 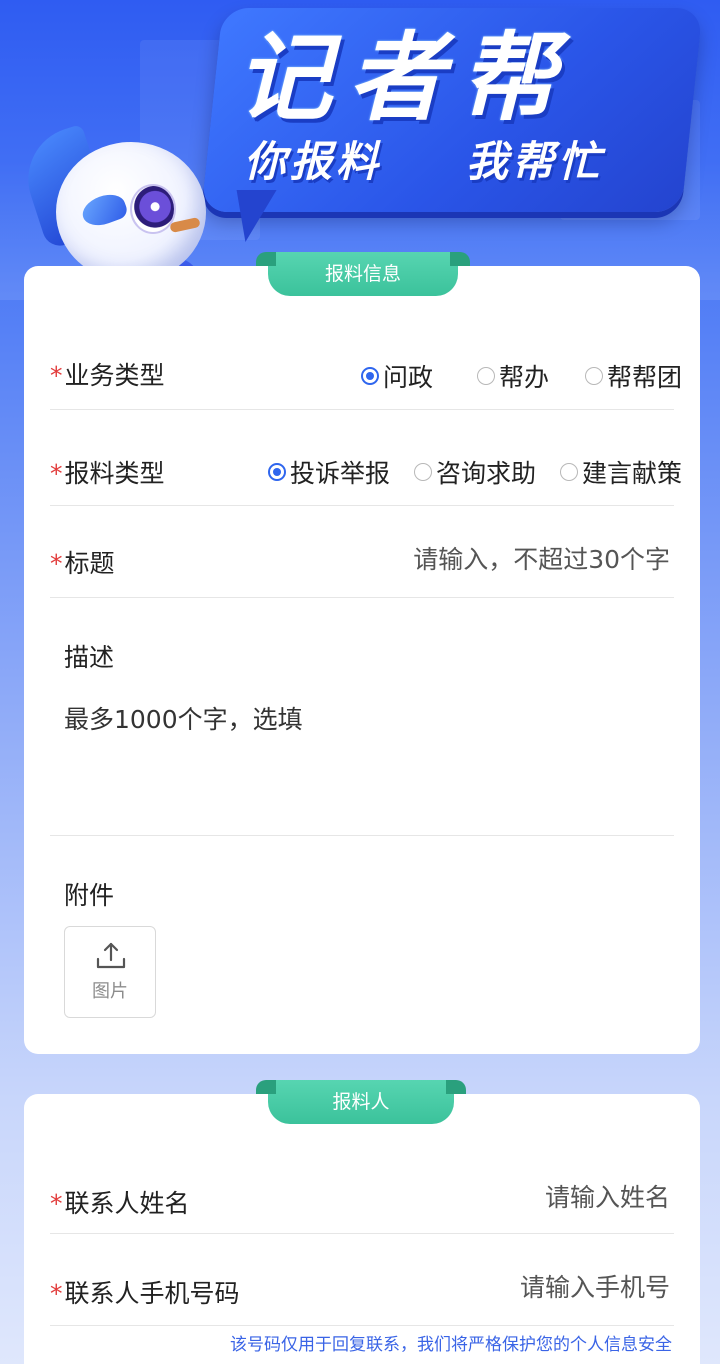 What do you see at coordinates (407, 377) in the screenshot?
I see `radio-label: 问政` at bounding box center [407, 377].